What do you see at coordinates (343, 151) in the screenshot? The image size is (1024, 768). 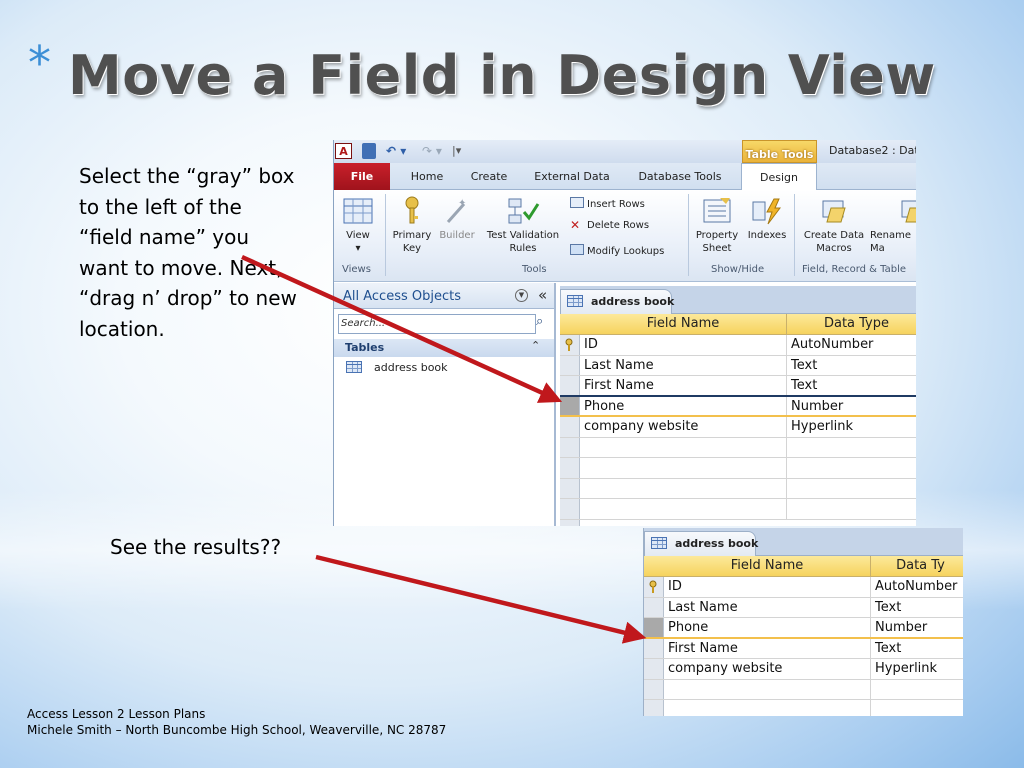 I see `access-app-icon: A` at bounding box center [343, 151].